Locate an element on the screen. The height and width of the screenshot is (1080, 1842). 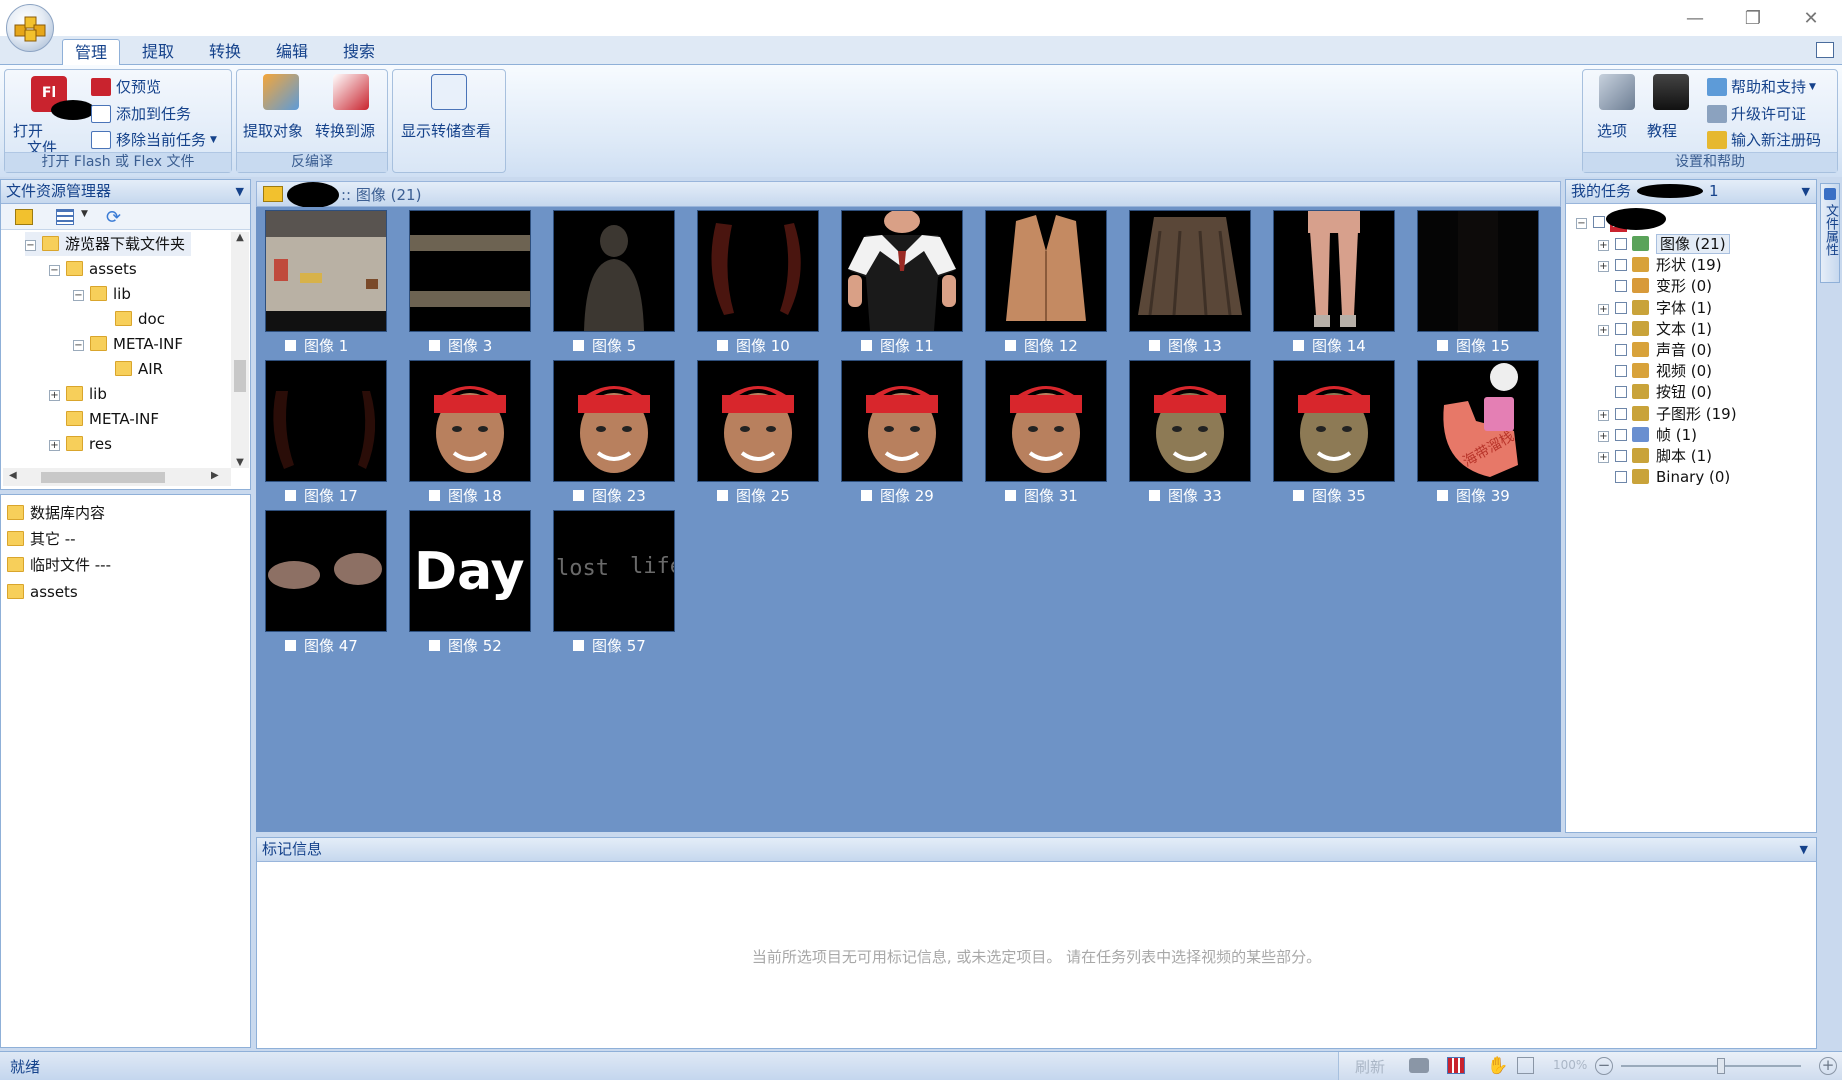
options-button: 选项 is located at coordinates (1612, 130).